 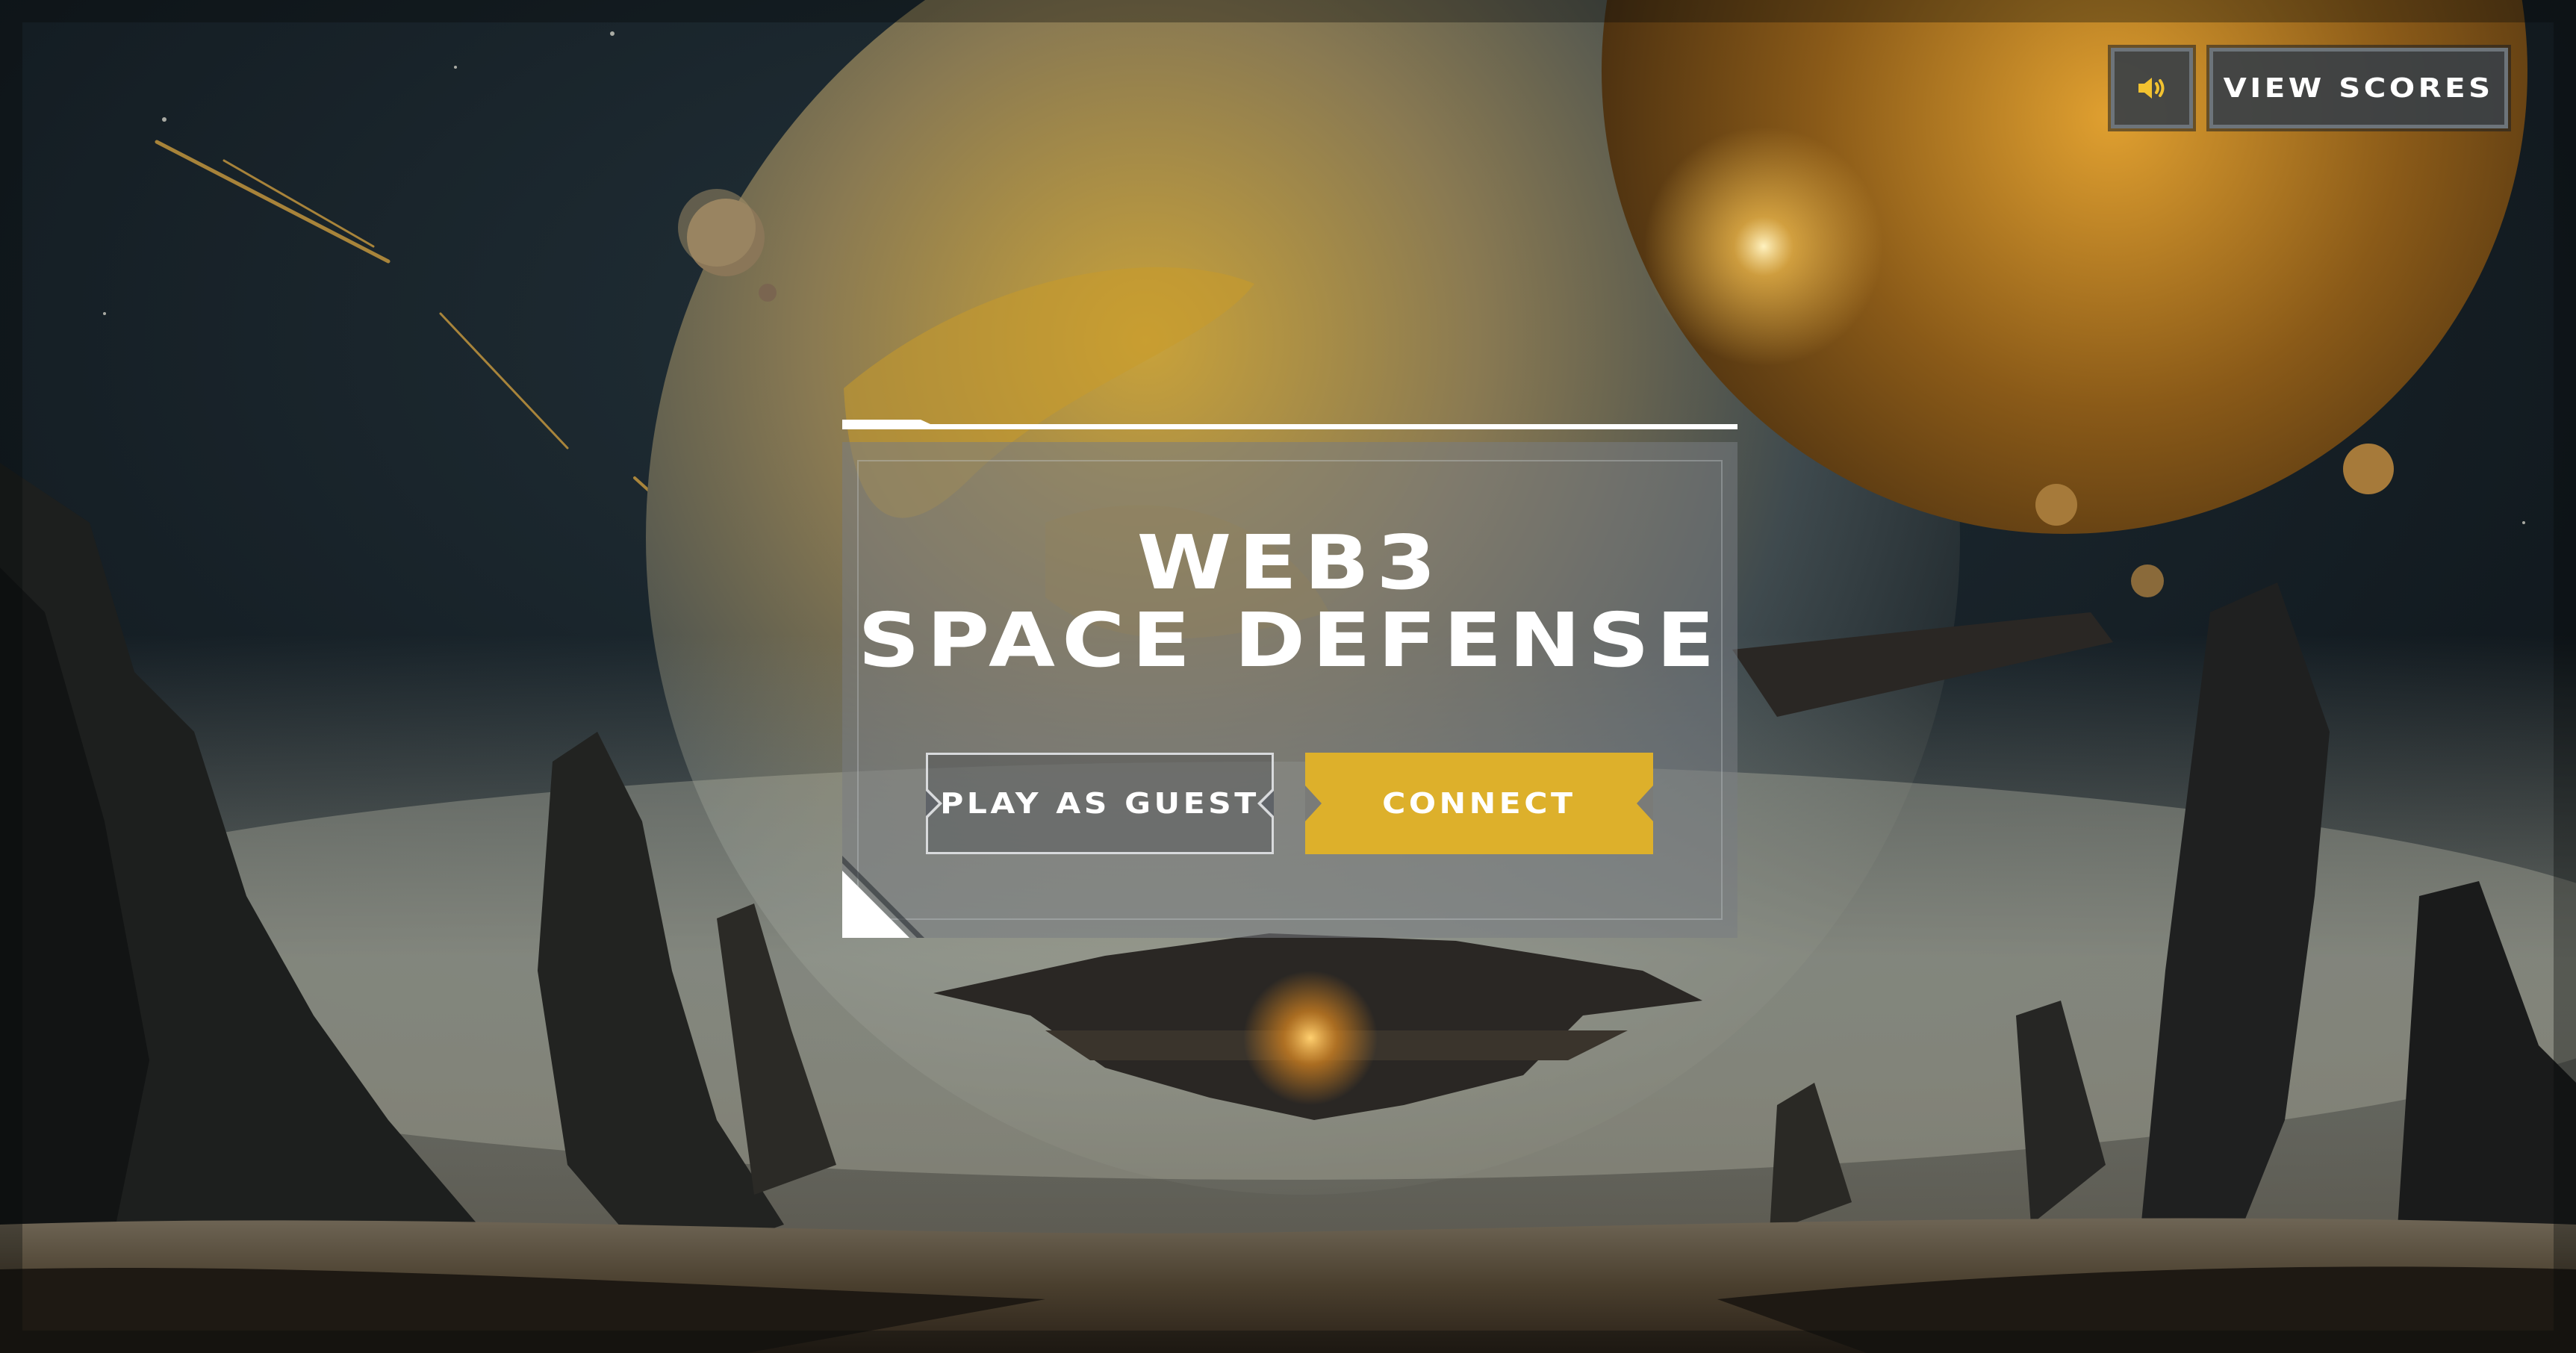 I want to click on speaker-icon, so click(x=2151, y=88).